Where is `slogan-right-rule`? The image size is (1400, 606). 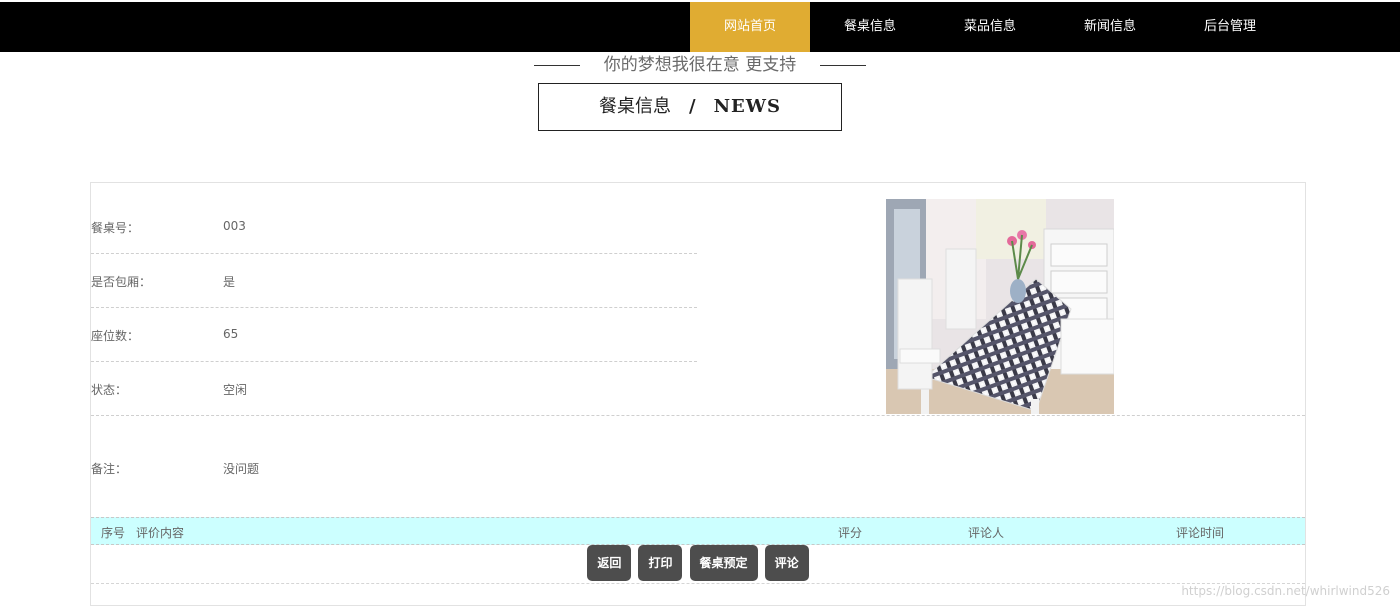 slogan-right-rule is located at coordinates (843, 65).